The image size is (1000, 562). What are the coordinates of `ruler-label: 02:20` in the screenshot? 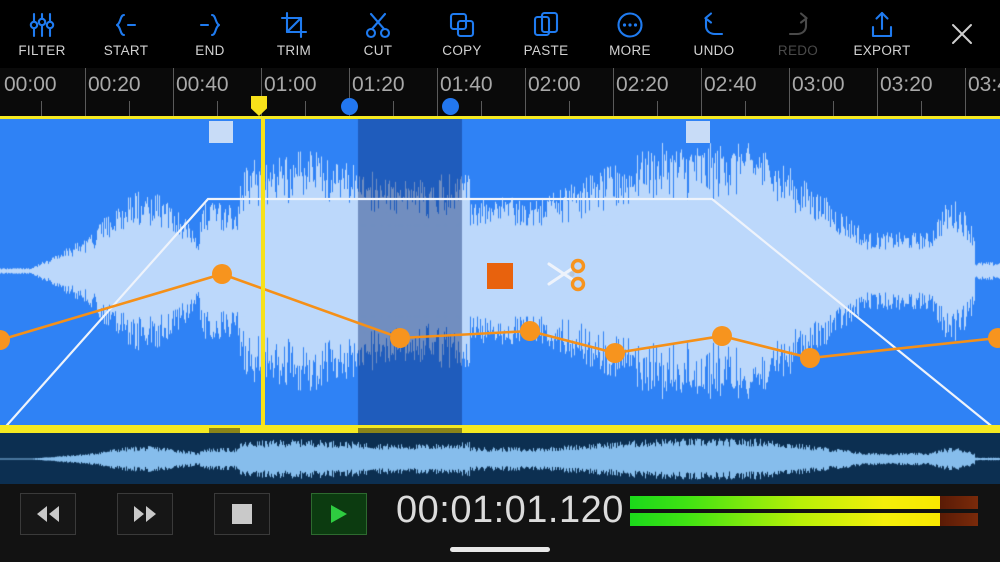 It's located at (642, 84).